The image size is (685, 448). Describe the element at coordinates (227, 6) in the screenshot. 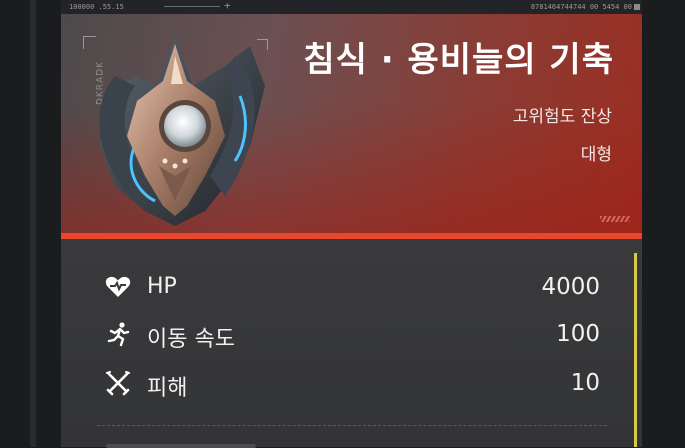

I see `plus-icon: +` at that location.